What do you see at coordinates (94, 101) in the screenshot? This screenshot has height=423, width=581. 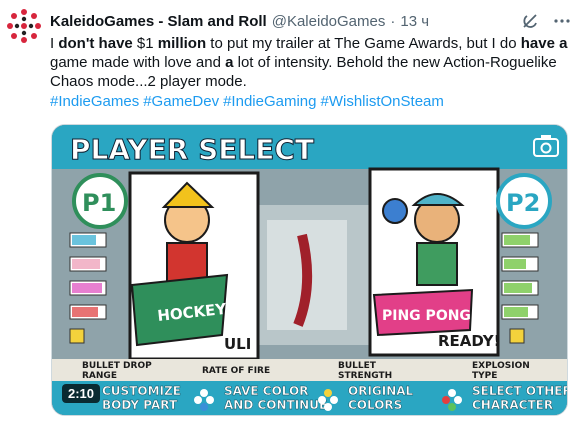 I see `hashtag-link: #IndieGames` at bounding box center [94, 101].